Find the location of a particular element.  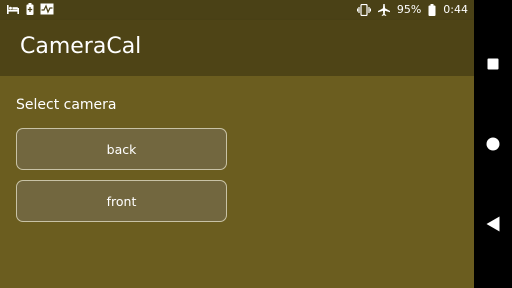

home-icon is located at coordinates (493, 144).